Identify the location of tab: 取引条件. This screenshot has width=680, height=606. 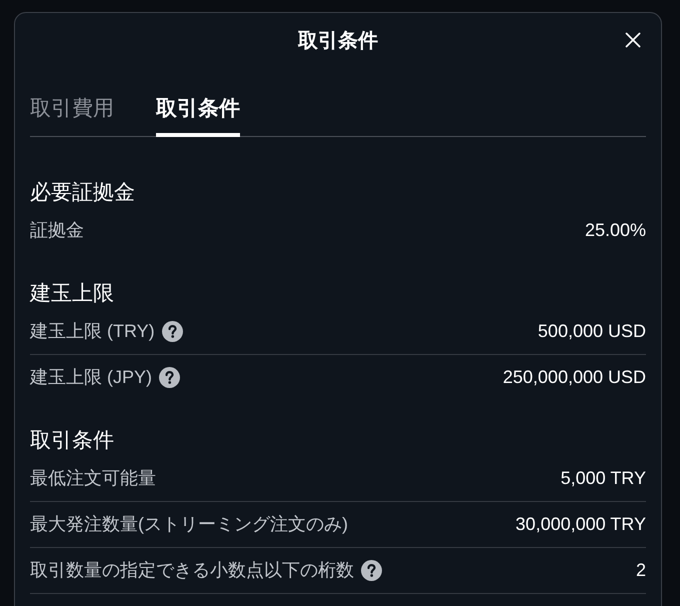
(198, 114).